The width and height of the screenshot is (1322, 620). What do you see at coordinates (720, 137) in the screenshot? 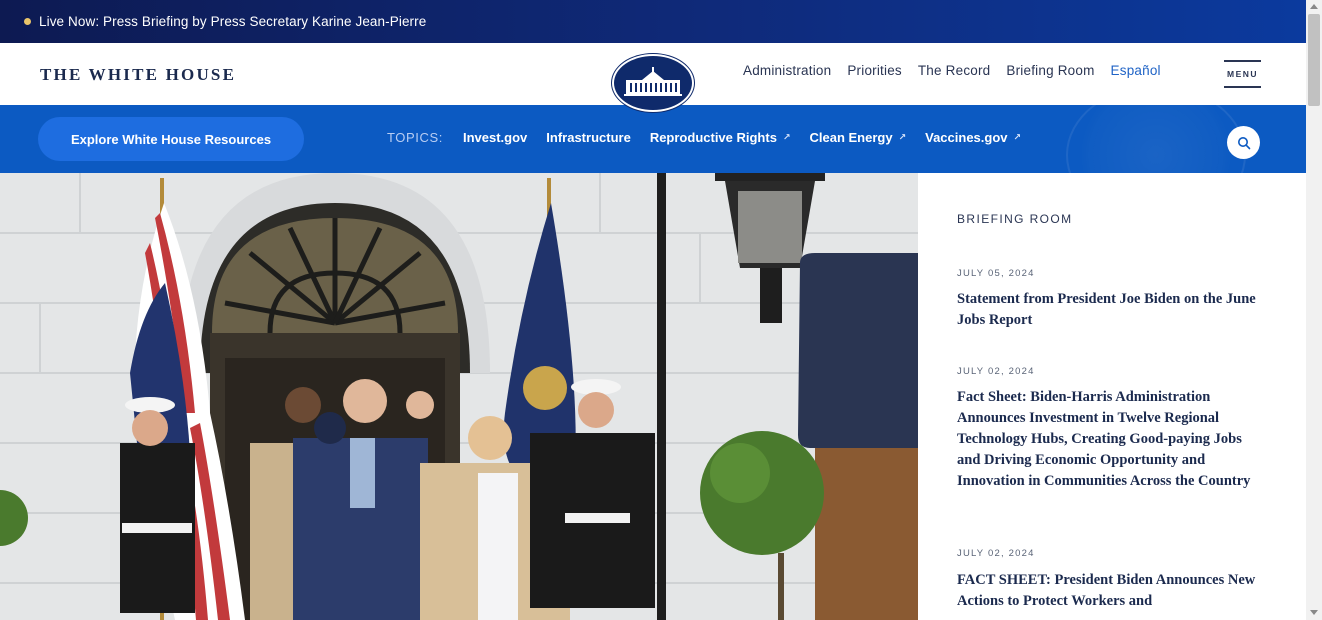
I see `topic-reproductive-rights: Reproductive Rights ↗` at bounding box center [720, 137].